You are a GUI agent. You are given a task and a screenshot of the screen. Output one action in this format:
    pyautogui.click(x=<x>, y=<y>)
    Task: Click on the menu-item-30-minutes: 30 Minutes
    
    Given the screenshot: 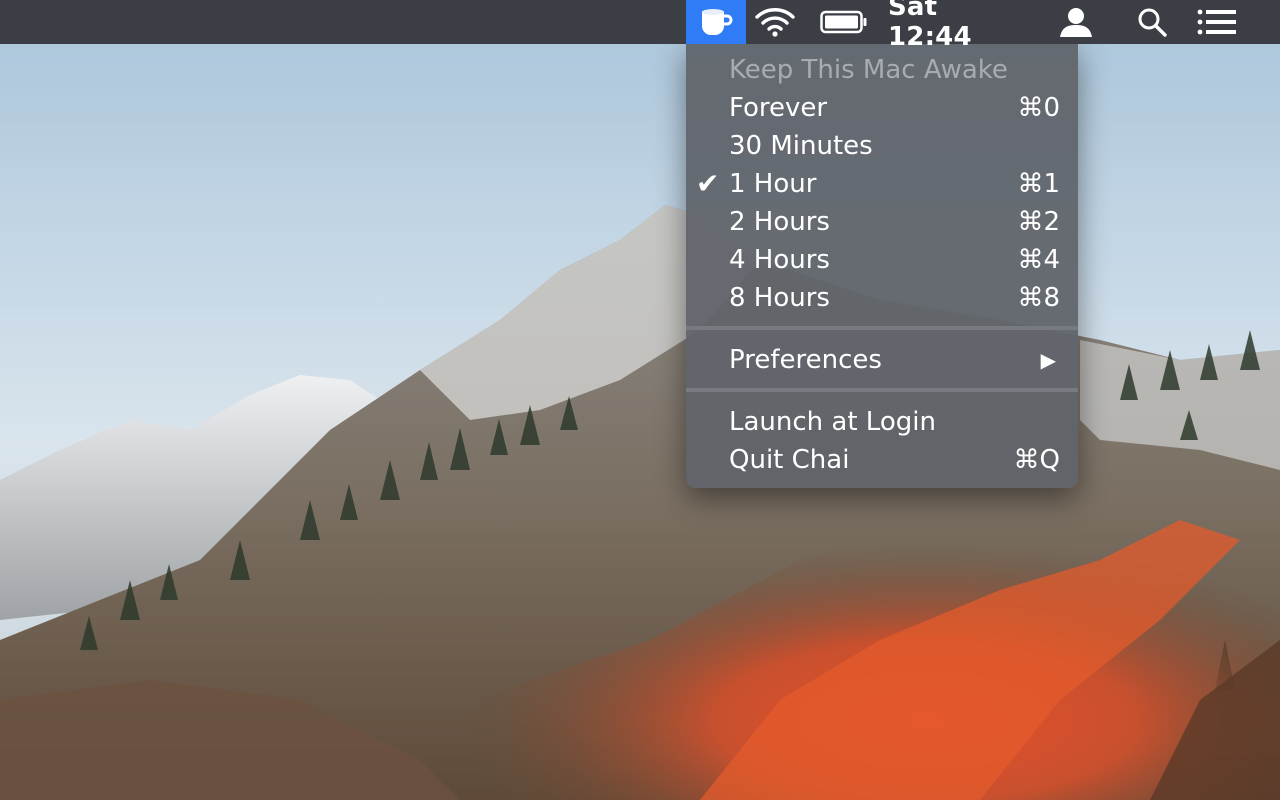 What is the action you would take?
    pyautogui.click(x=882, y=146)
    